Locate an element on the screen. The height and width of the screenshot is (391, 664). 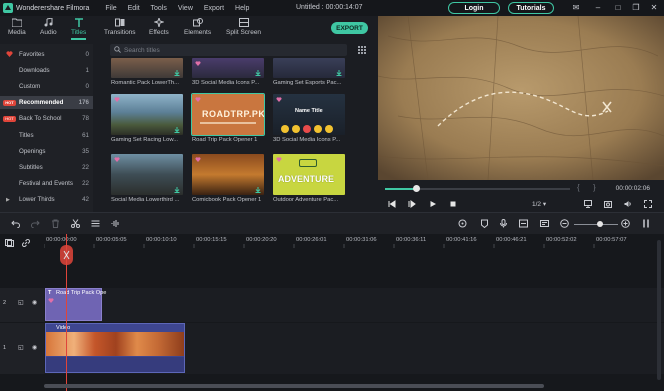
sidebar-item-custom: Custom 0 is located at coordinates (46, 86).